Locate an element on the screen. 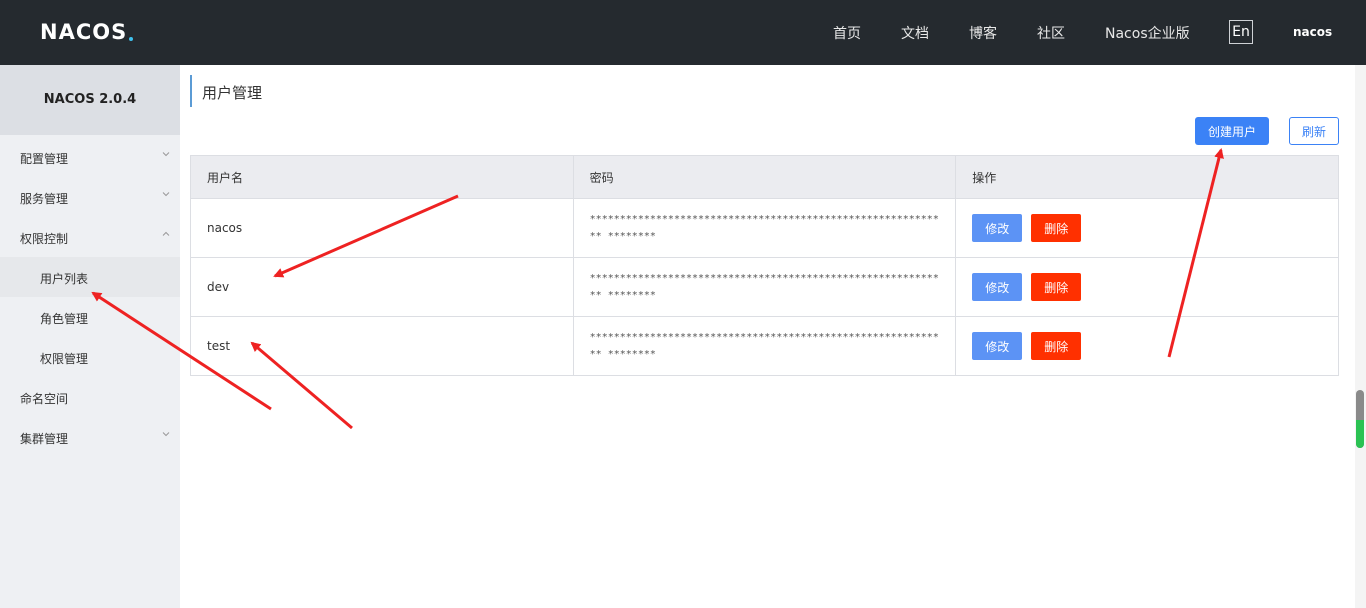 This screenshot has width=1366, height=608. sidebar-item-user-list: 用户列表 is located at coordinates (90, 277).